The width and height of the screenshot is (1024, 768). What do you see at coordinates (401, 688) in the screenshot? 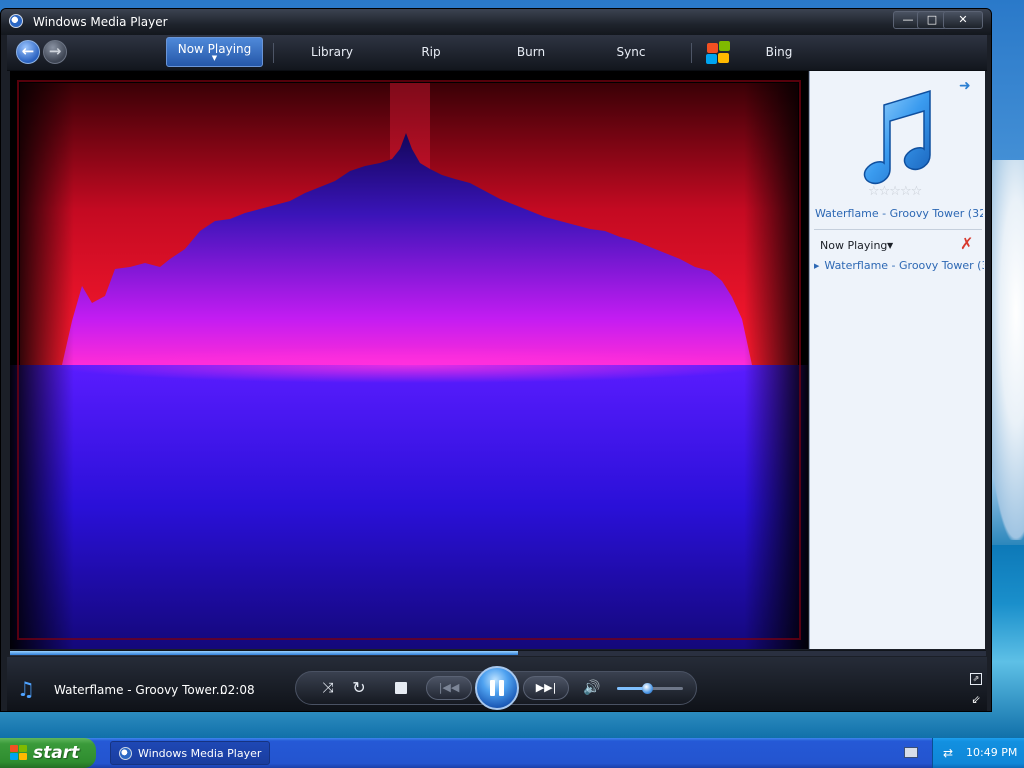
I see `stop-button` at bounding box center [401, 688].